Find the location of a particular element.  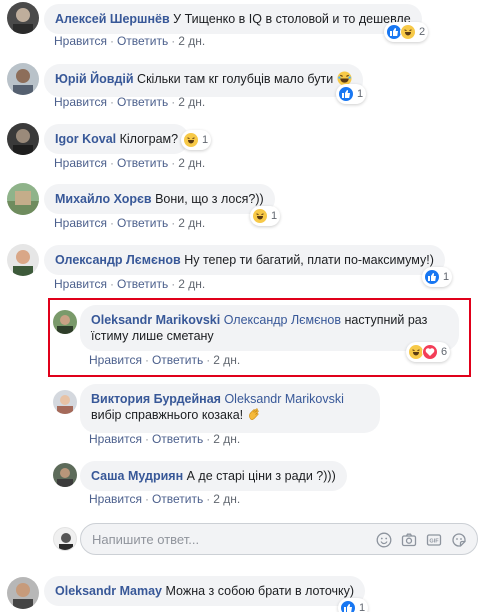

reaction-count: 6 is located at coordinates (444, 352).